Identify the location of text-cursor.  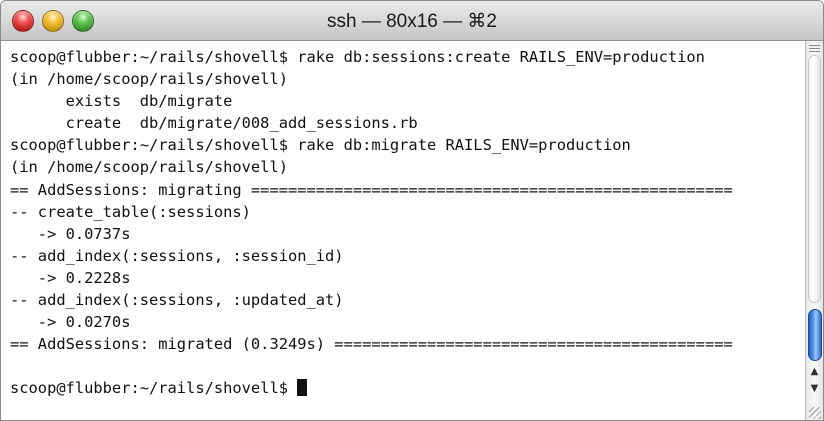
(302, 388).